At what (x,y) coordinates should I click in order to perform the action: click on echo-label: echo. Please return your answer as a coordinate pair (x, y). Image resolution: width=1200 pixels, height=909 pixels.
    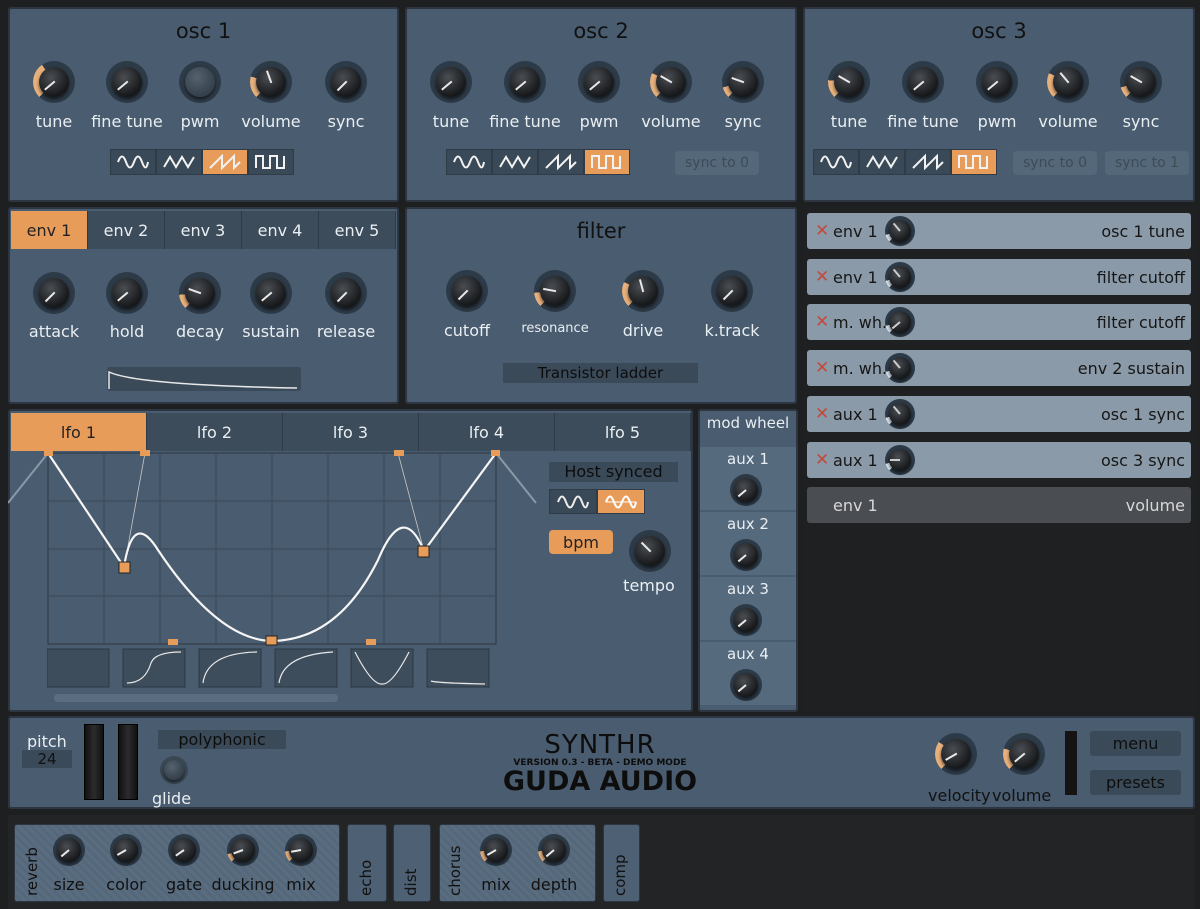
    Looking at the image, I should click on (366, 878).